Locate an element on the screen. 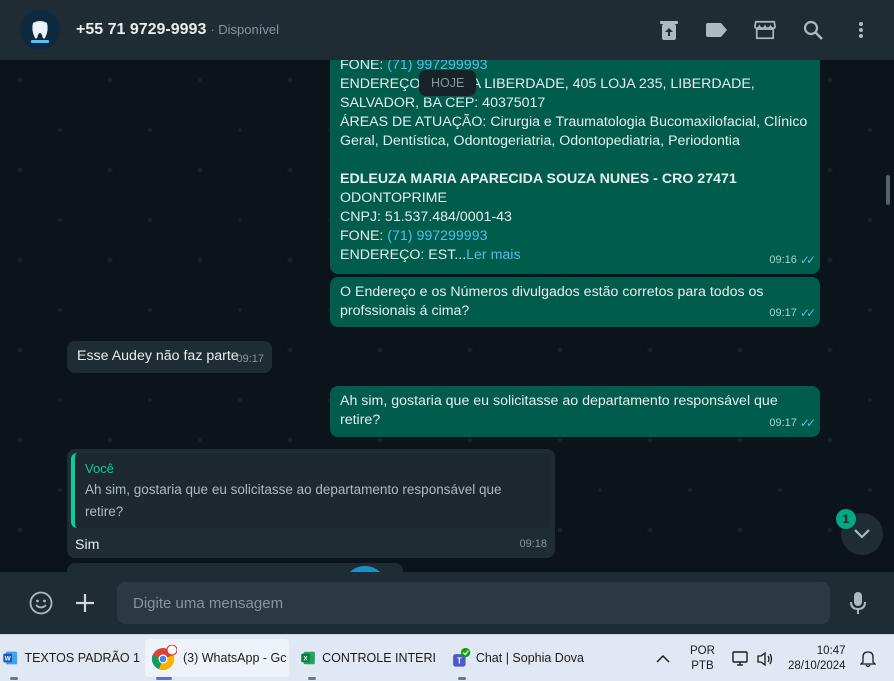 This screenshot has height=681, width=894. attach-plus-icon is located at coordinates (85, 603).